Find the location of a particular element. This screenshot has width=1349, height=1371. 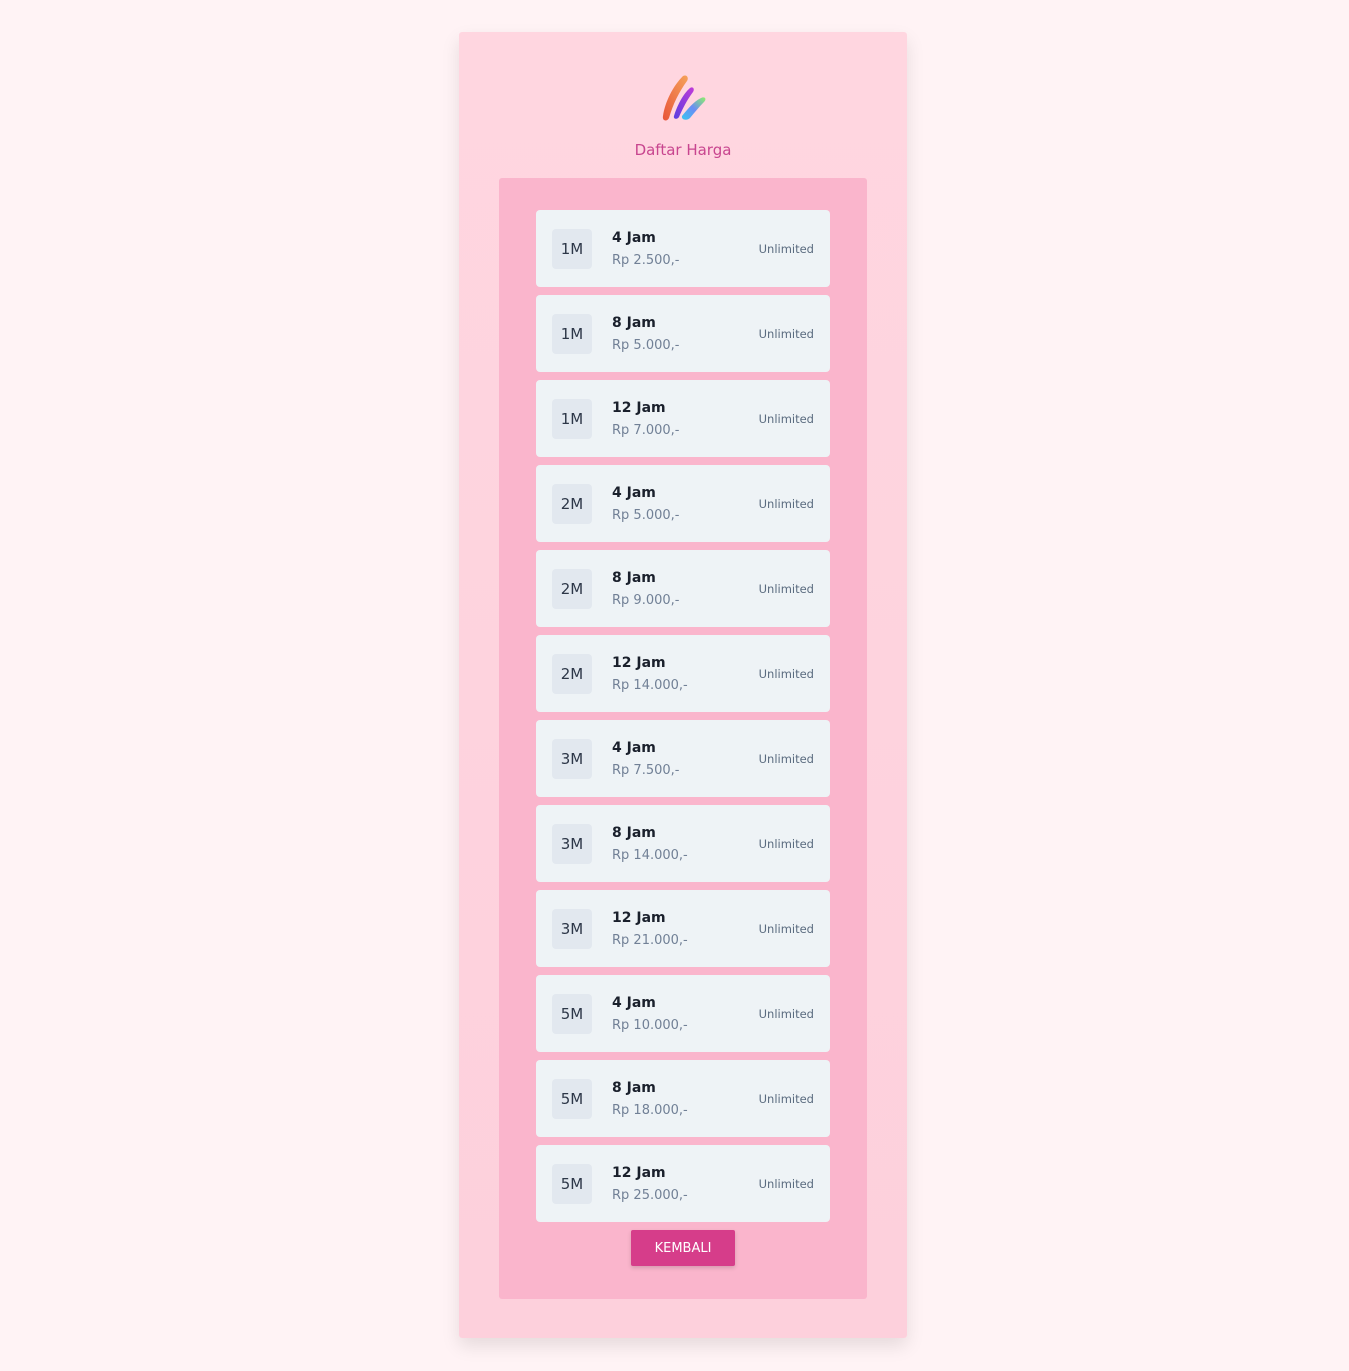

list-item: 5M 8 Jam Rp 18.000,- Unlimited is located at coordinates (683, 1098).